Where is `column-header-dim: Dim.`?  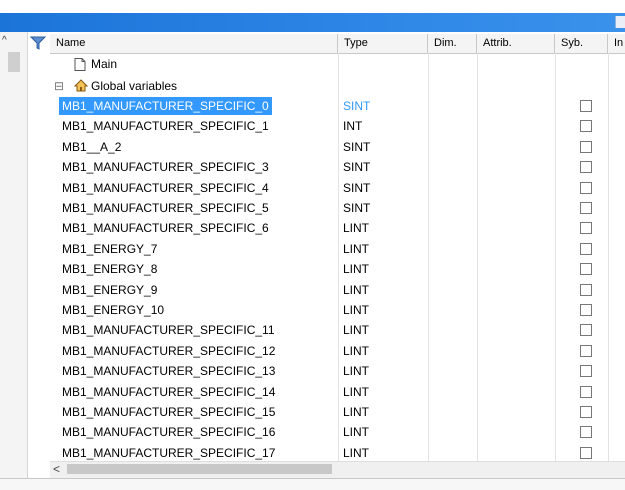 column-header-dim: Dim. is located at coordinates (452, 43).